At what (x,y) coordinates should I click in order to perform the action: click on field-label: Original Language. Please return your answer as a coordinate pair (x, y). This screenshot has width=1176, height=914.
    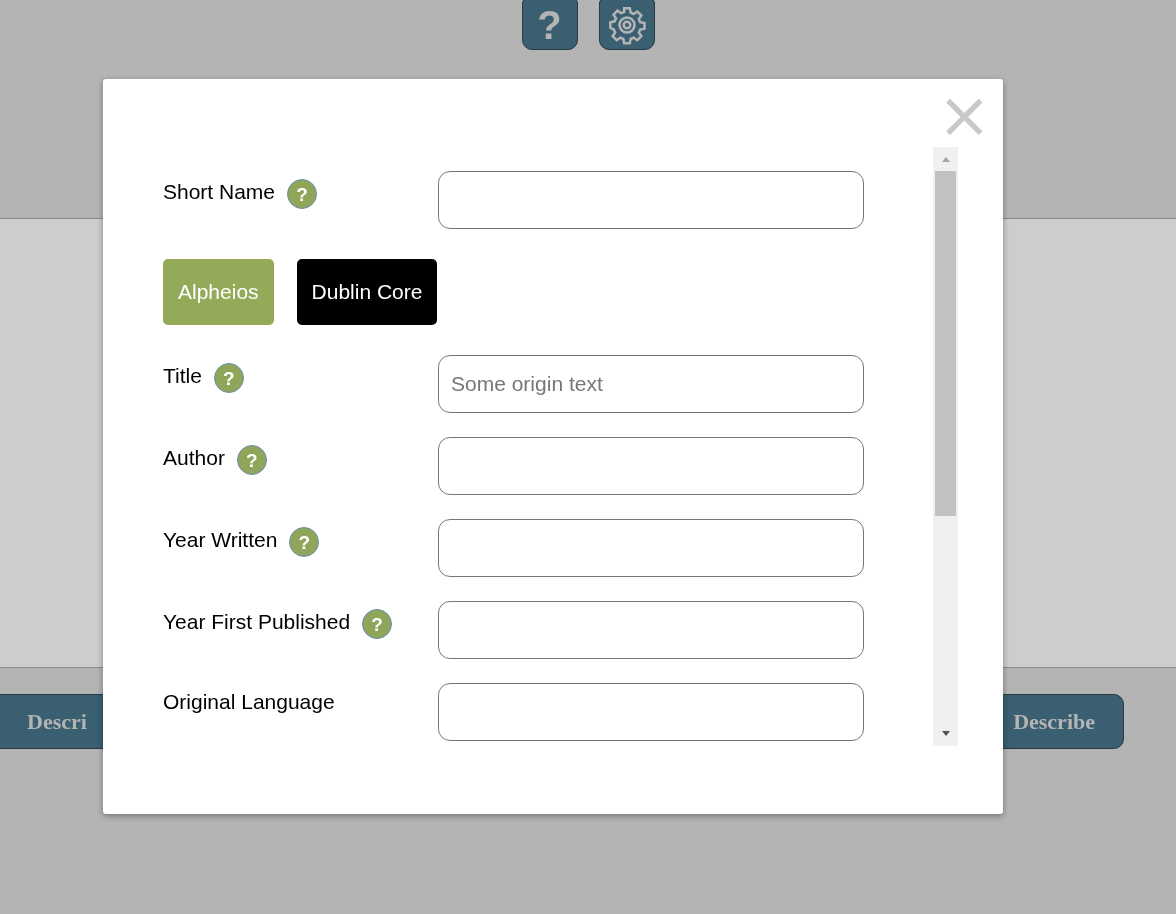
    Looking at the image, I should click on (249, 702).